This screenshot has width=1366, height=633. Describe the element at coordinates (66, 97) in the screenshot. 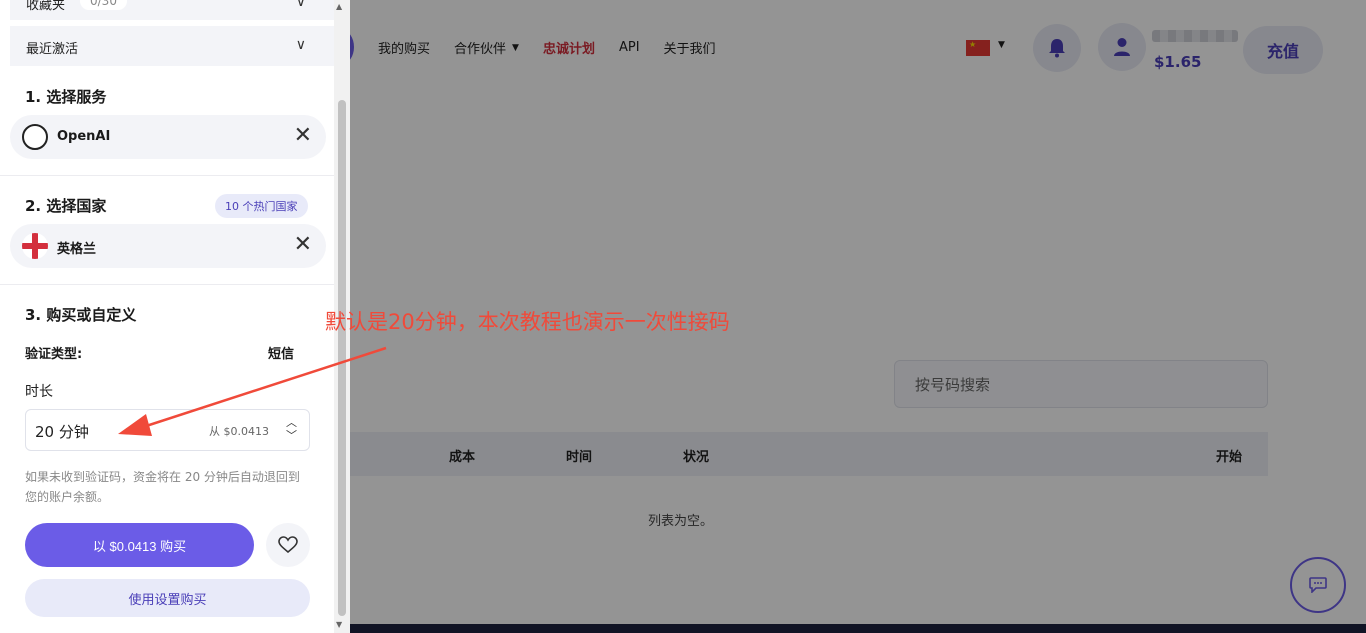

I see `step1-title: 1. 选择服务` at that location.